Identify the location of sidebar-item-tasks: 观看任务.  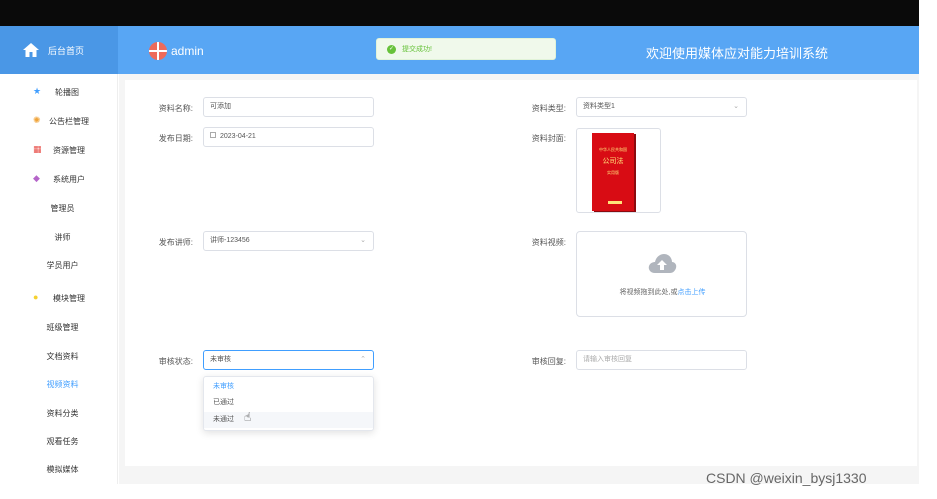
(59, 441).